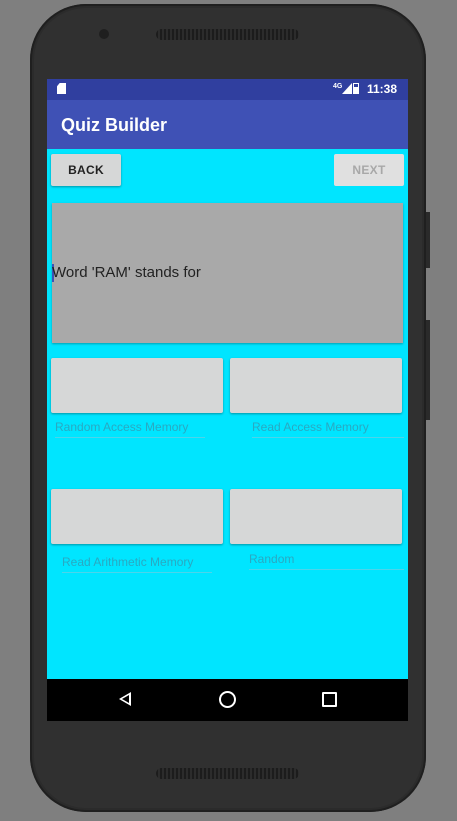 The width and height of the screenshot is (457, 821). Describe the element at coordinates (227, 124) in the screenshot. I see `app-bar: Quiz Builder` at that location.